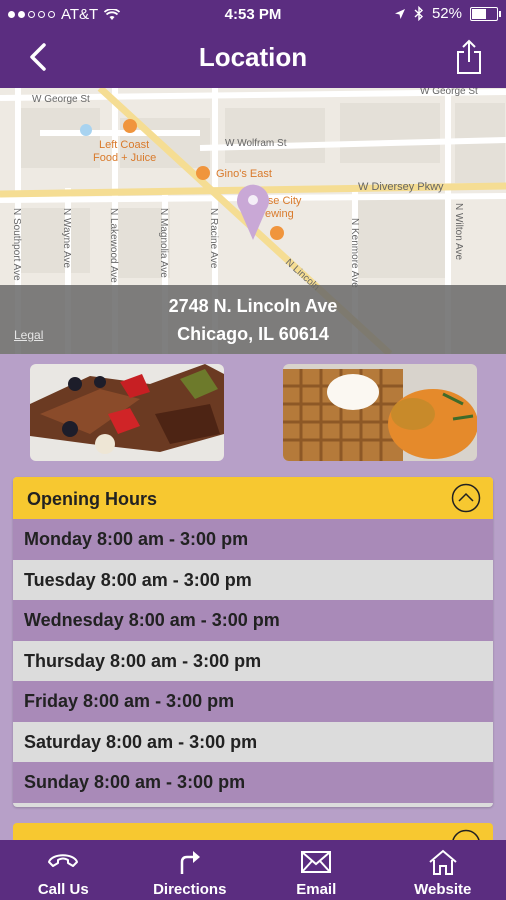 Image resolution: width=506 pixels, height=900 pixels. Describe the element at coordinates (443, 889) in the screenshot. I see `tab-label-website: Website` at that location.